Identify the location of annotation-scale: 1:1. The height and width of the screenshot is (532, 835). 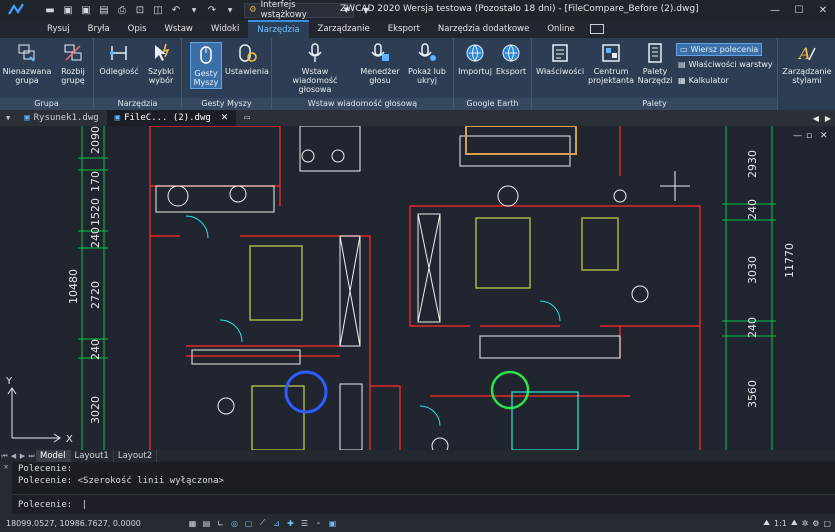
(780, 523).